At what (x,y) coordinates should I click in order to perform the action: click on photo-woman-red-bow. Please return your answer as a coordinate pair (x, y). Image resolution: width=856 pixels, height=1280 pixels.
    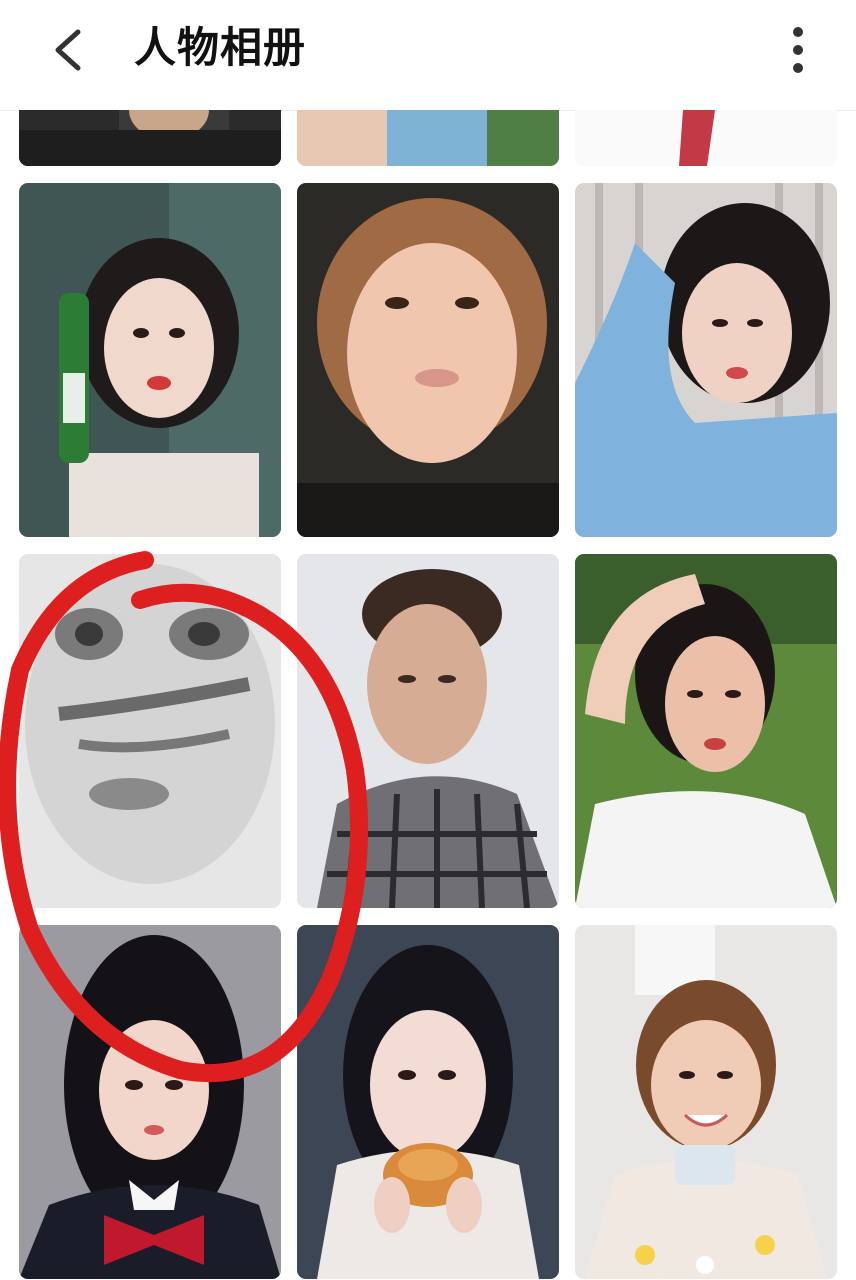
    Looking at the image, I should click on (150, 1102).